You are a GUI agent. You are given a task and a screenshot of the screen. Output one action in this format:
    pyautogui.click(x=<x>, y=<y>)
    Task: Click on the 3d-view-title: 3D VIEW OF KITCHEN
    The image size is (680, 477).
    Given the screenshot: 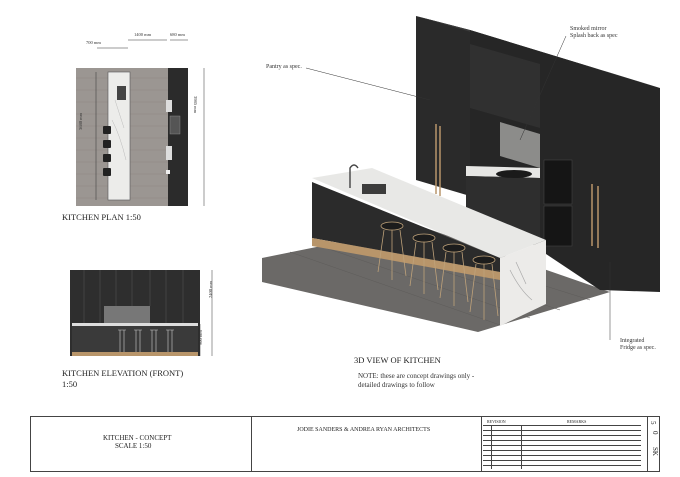 What is the action you would take?
    pyautogui.click(x=397, y=360)
    